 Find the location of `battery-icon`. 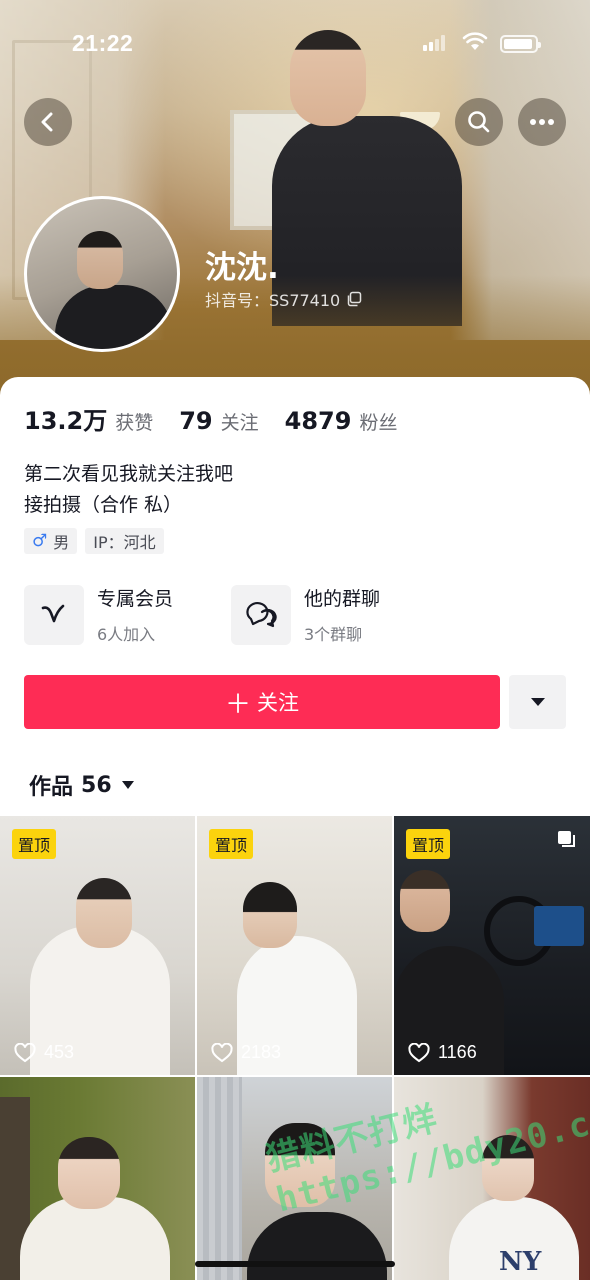

battery-icon is located at coordinates (520, 44).